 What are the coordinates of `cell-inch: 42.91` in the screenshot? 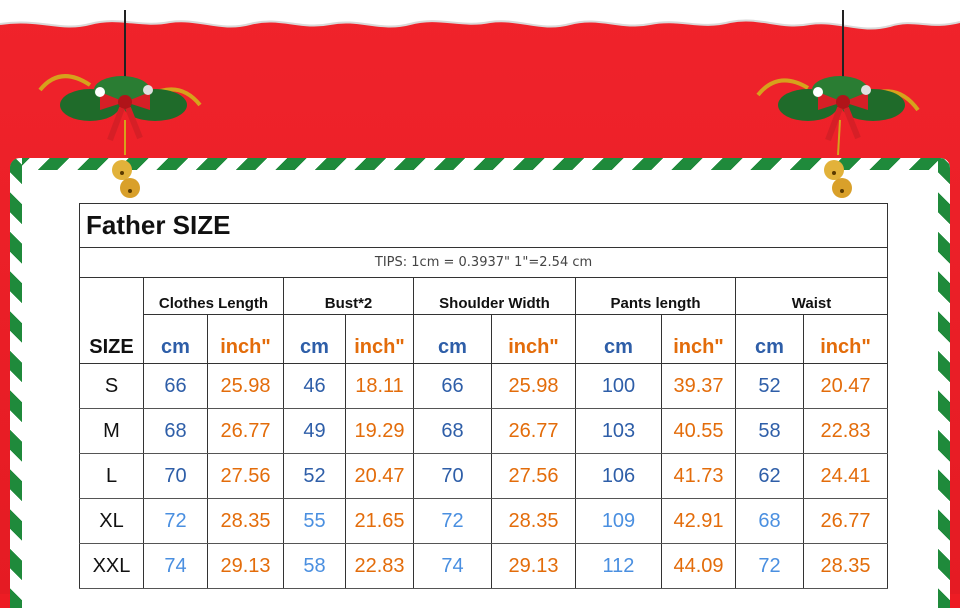 It's located at (698, 521).